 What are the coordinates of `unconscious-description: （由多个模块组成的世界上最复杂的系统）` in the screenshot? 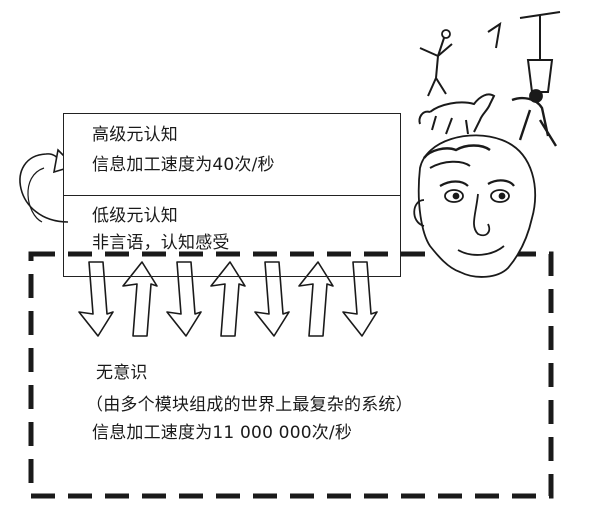 It's located at (249, 405).